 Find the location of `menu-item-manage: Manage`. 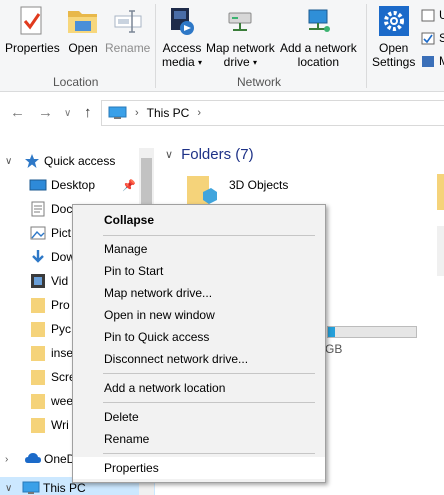

menu-item-manage: Manage is located at coordinates (199, 249).